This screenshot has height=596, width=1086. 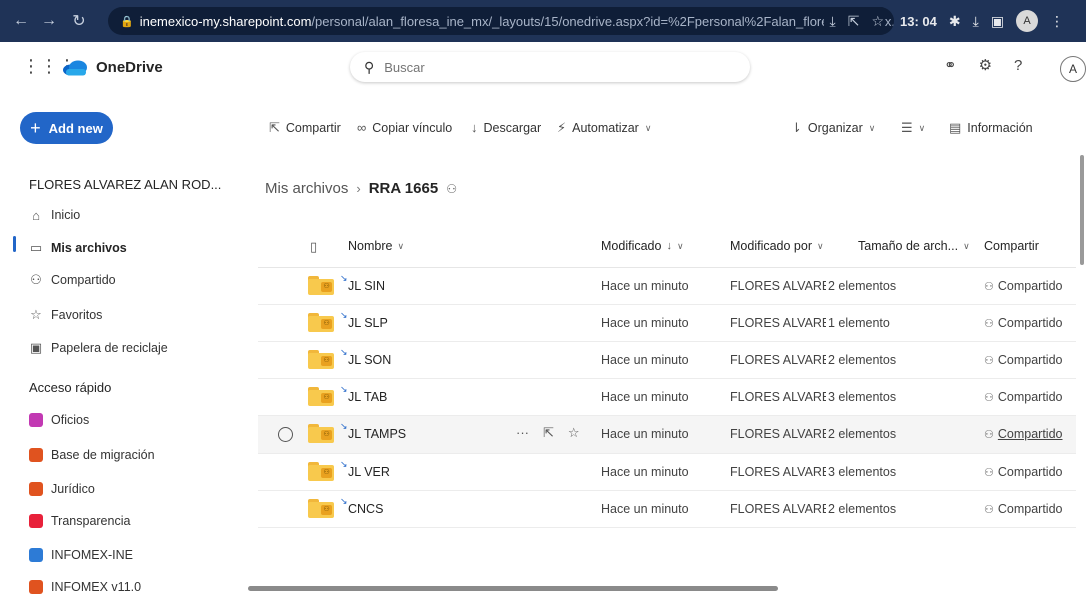 What do you see at coordinates (83, 280) in the screenshot?
I see `nav-label: Compartido` at bounding box center [83, 280].